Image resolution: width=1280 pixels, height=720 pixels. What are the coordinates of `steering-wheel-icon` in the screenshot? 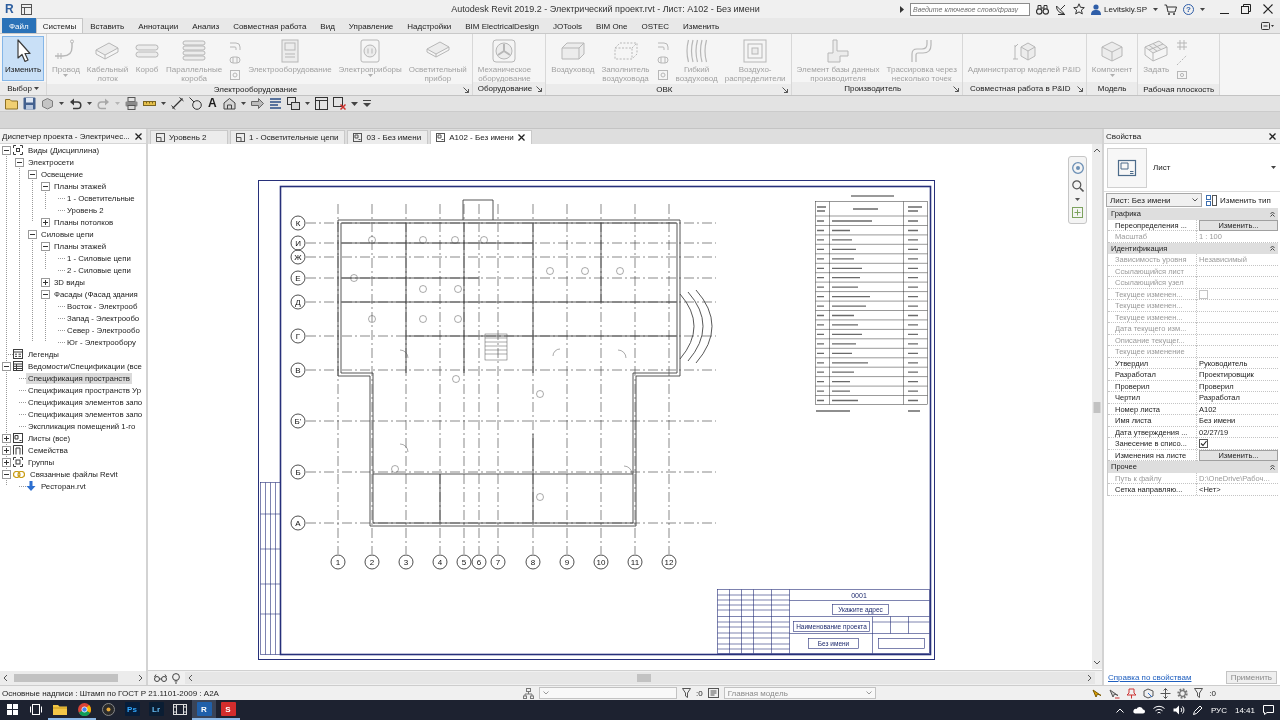 It's located at (1077, 168).